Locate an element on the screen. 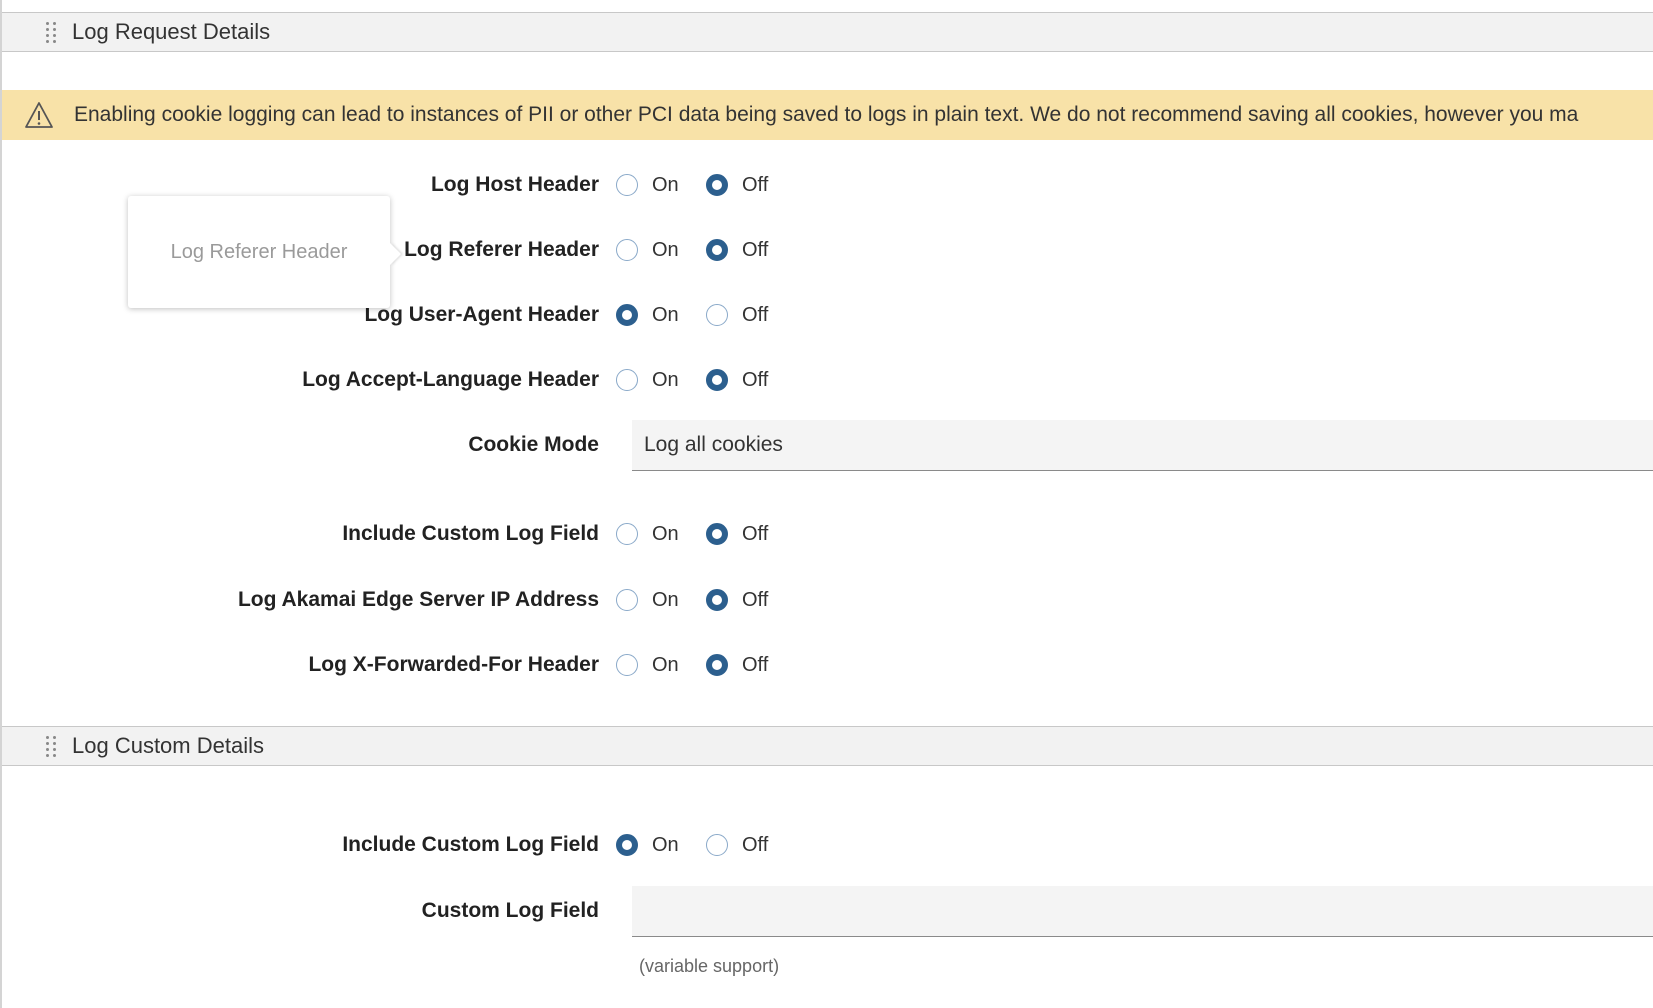 The image size is (1653, 1008). row-log-edge-server-ip: Log Akamai Edge Server IP Address On Off is located at coordinates (827, 600).